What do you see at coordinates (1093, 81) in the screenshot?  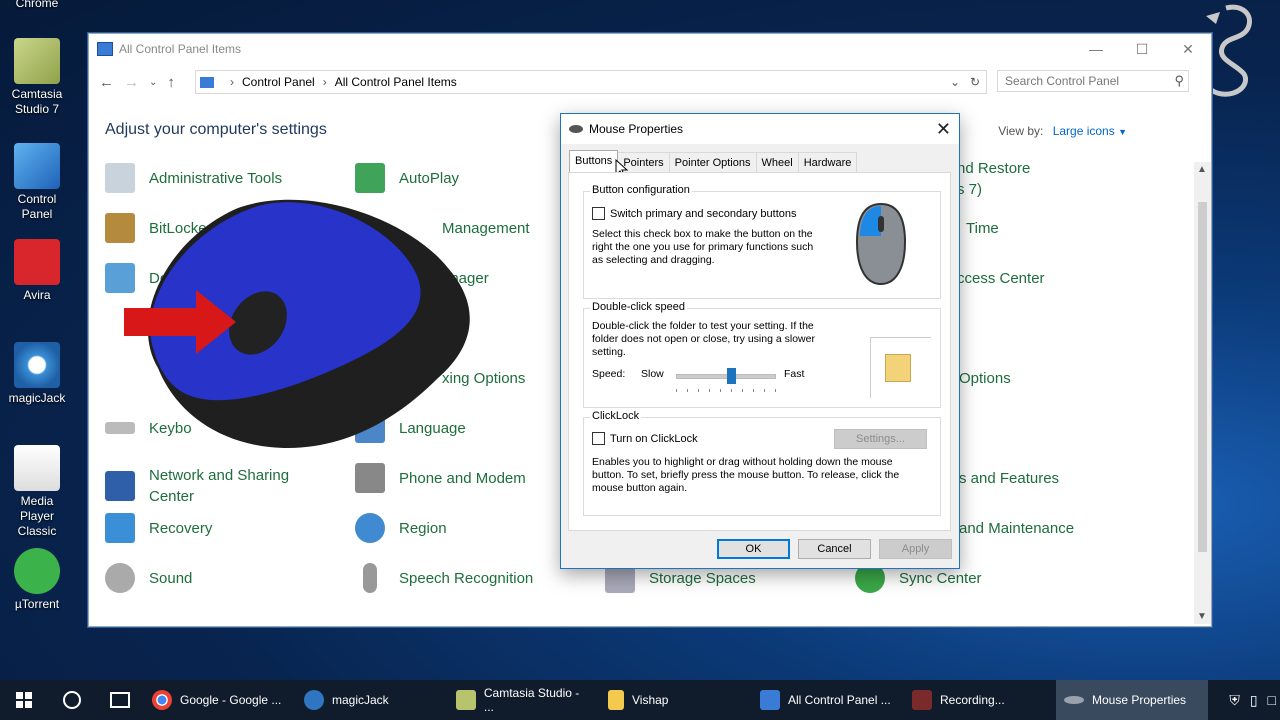 I see `search-input: Search Control Panel ⚲` at bounding box center [1093, 81].